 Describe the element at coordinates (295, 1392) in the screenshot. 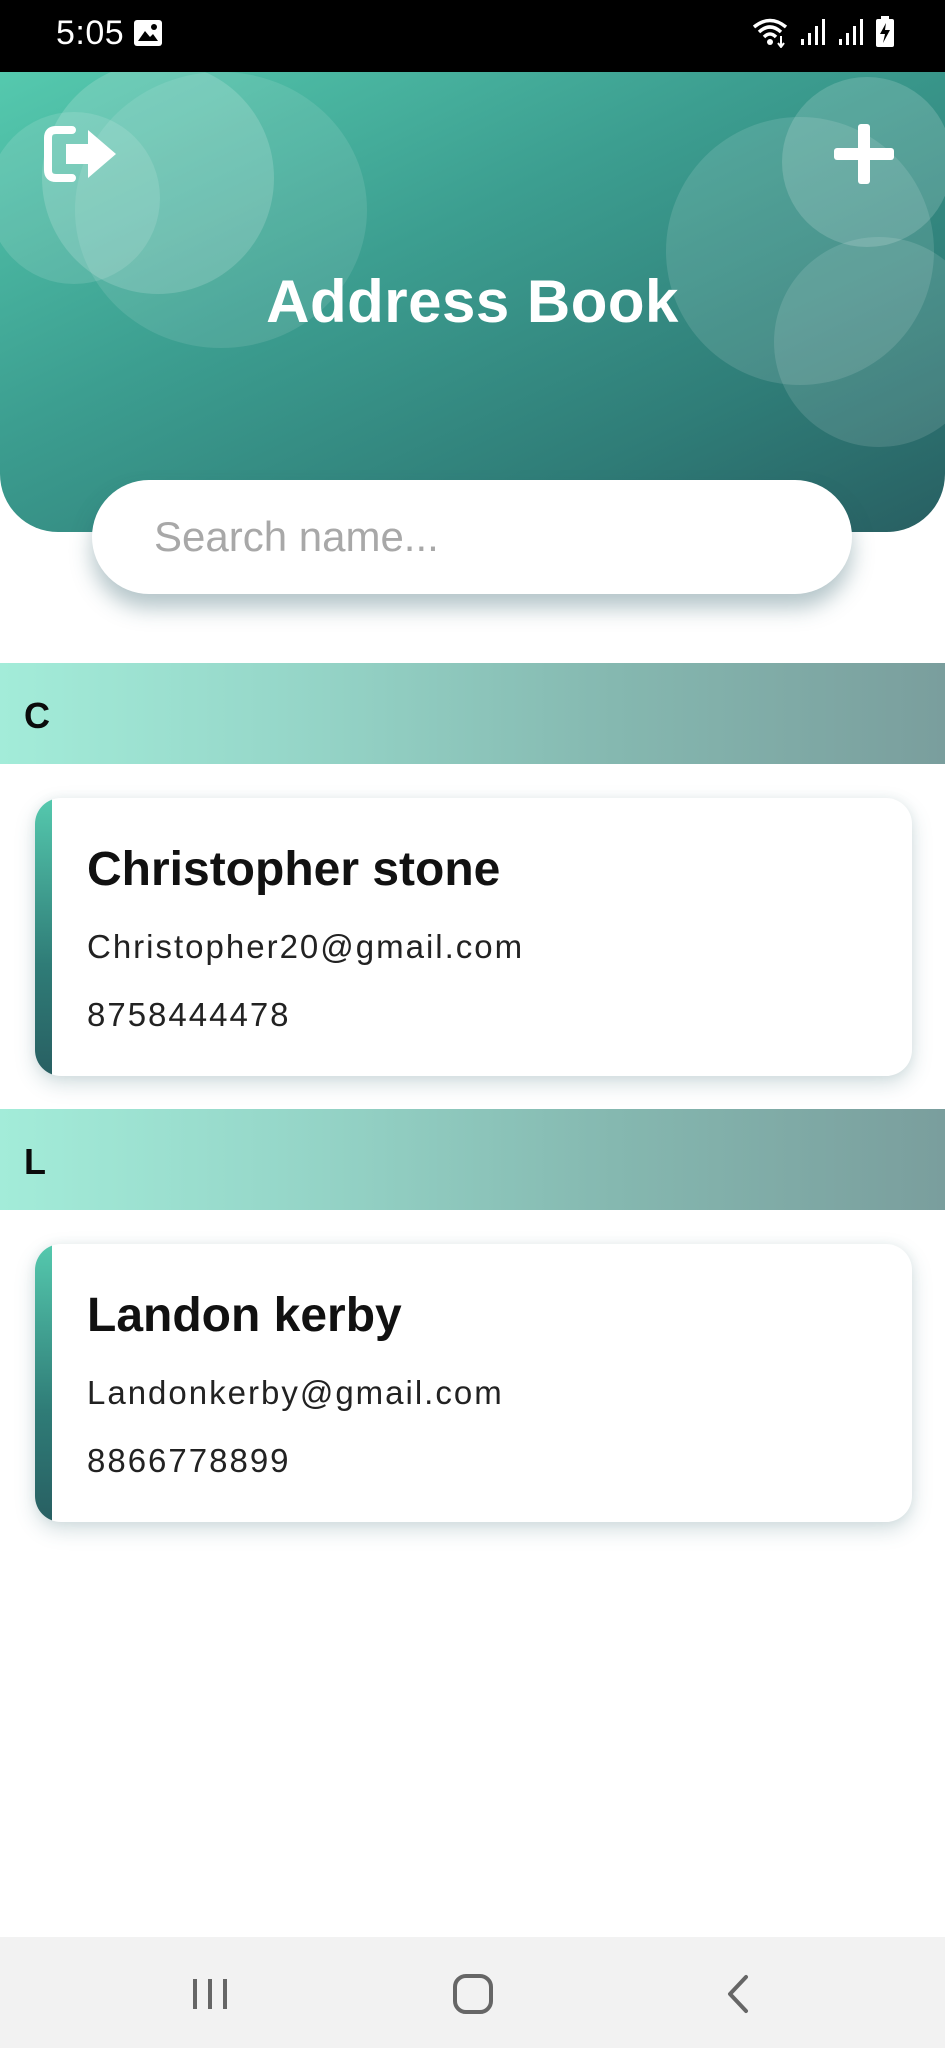

I see `contact-email: Landonkerby@gmail.com` at that location.